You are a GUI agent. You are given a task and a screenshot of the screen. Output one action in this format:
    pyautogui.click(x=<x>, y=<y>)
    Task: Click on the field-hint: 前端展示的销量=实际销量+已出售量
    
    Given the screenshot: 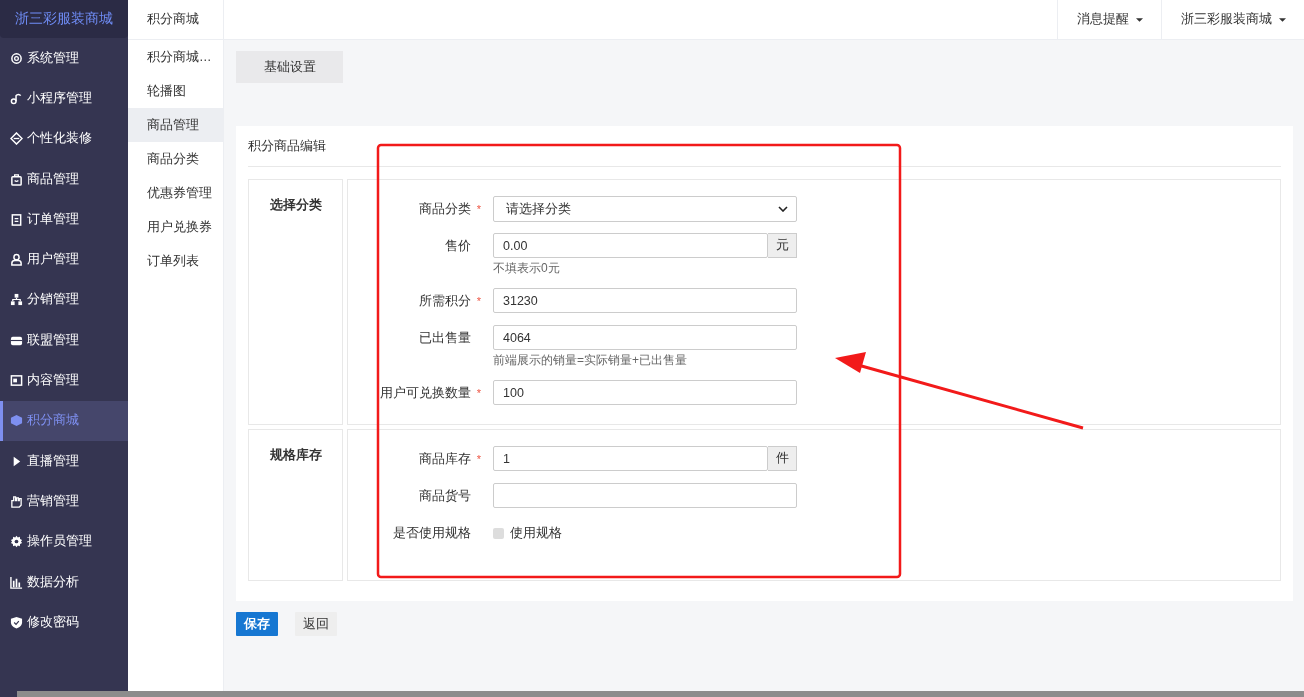 What is the action you would take?
    pyautogui.click(x=590, y=360)
    